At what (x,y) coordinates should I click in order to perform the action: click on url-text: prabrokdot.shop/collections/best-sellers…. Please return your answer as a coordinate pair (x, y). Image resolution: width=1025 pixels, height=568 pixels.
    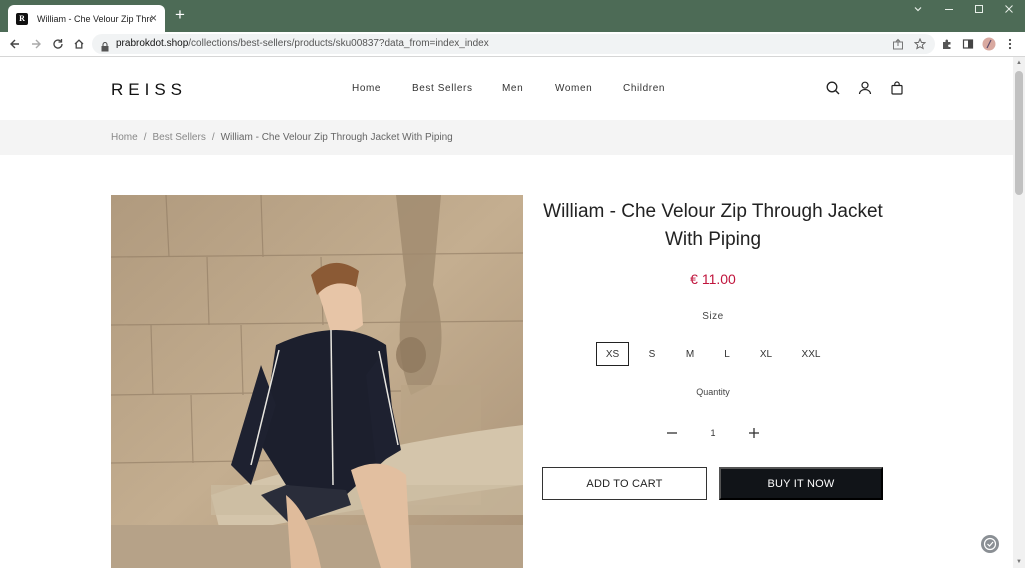
    Looking at the image, I should click on (302, 43).